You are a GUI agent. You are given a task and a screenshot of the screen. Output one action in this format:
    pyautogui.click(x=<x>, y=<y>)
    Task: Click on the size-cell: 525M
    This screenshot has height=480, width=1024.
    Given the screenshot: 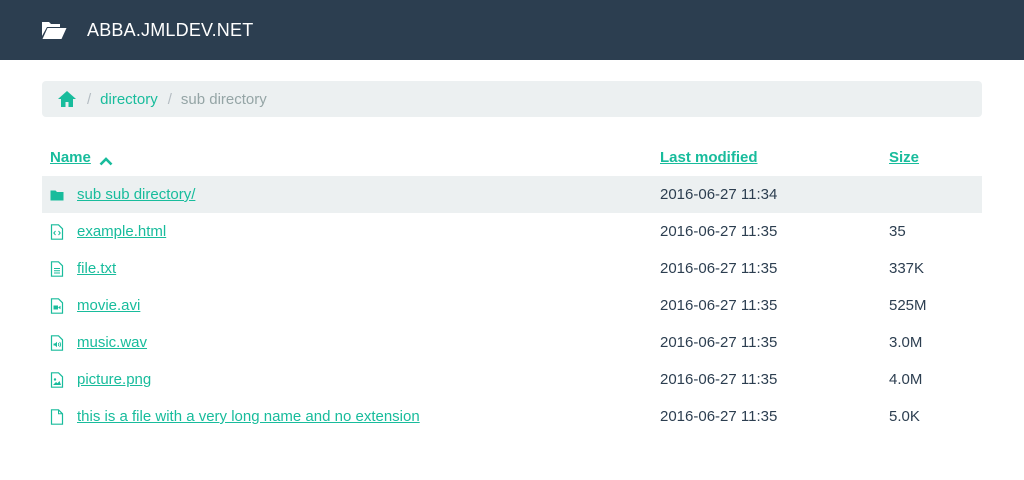 What is the action you would take?
    pyautogui.click(x=908, y=305)
    